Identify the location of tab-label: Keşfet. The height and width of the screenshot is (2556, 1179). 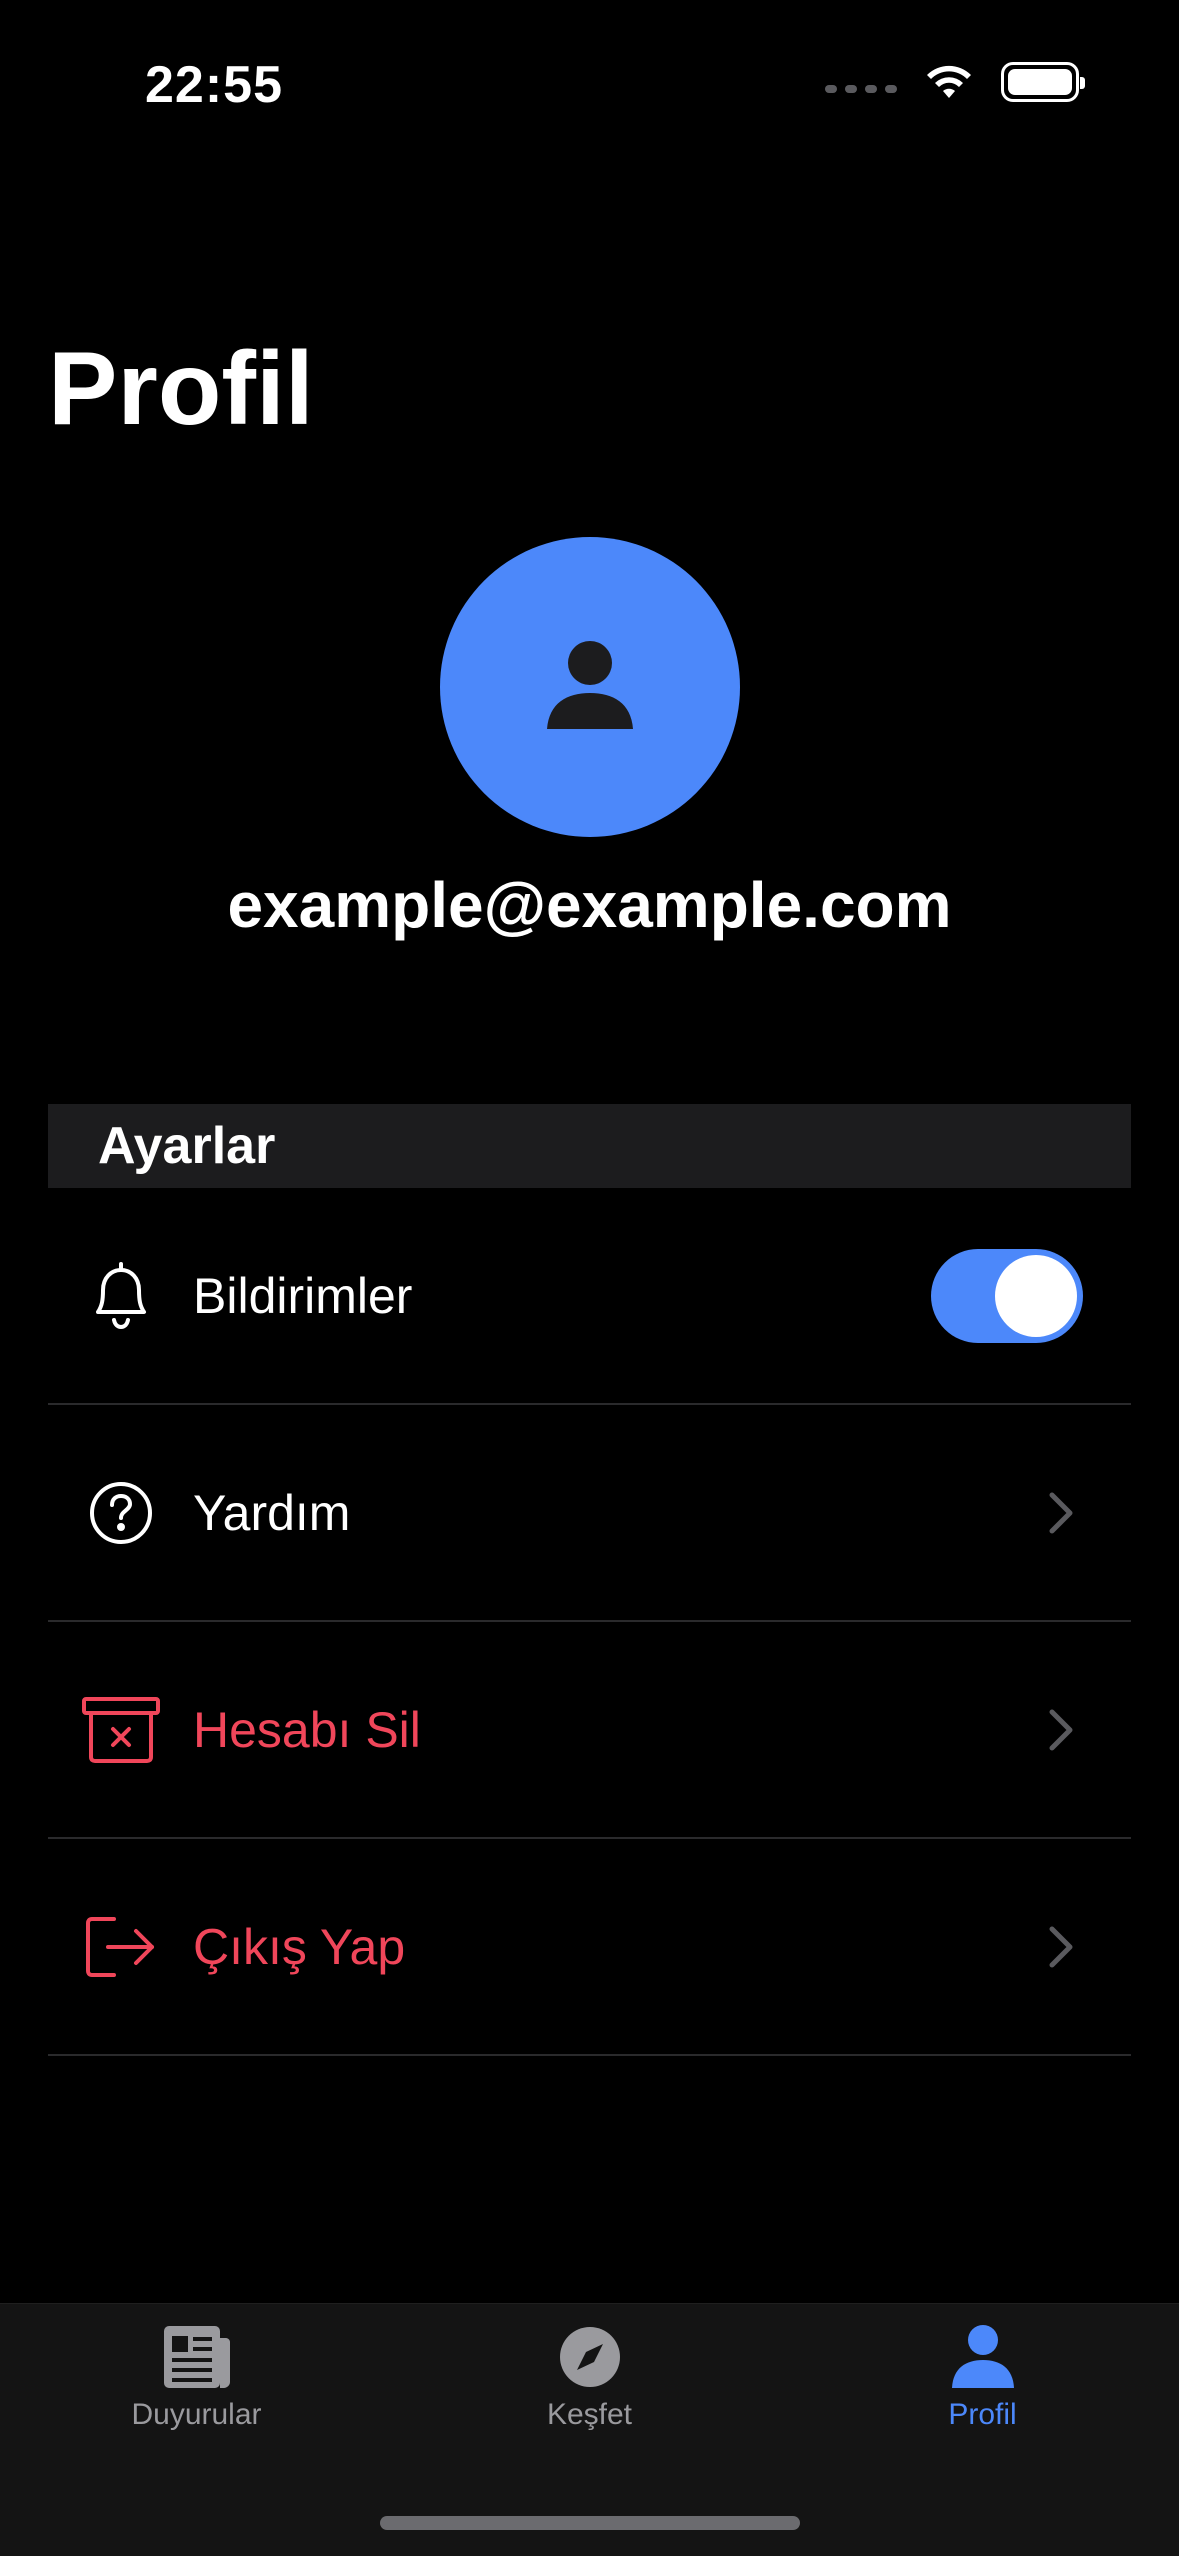
(589, 2414).